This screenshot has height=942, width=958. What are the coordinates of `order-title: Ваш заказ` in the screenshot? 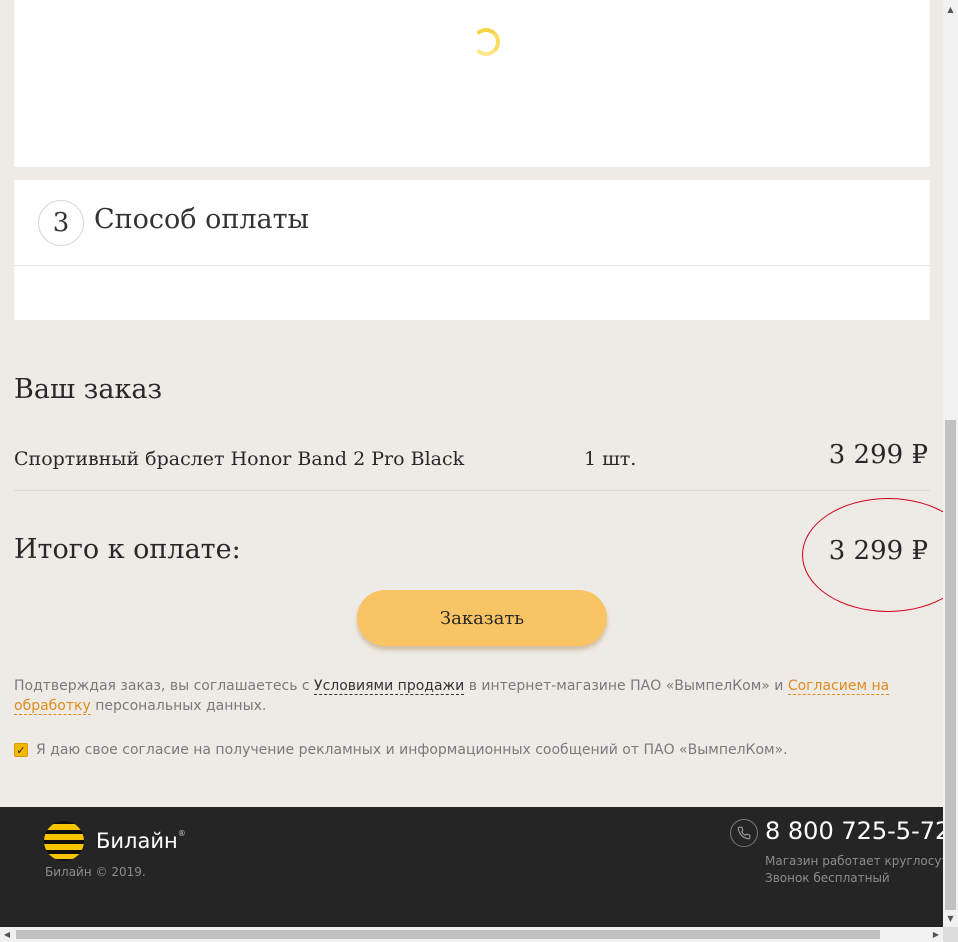 It's located at (88, 389).